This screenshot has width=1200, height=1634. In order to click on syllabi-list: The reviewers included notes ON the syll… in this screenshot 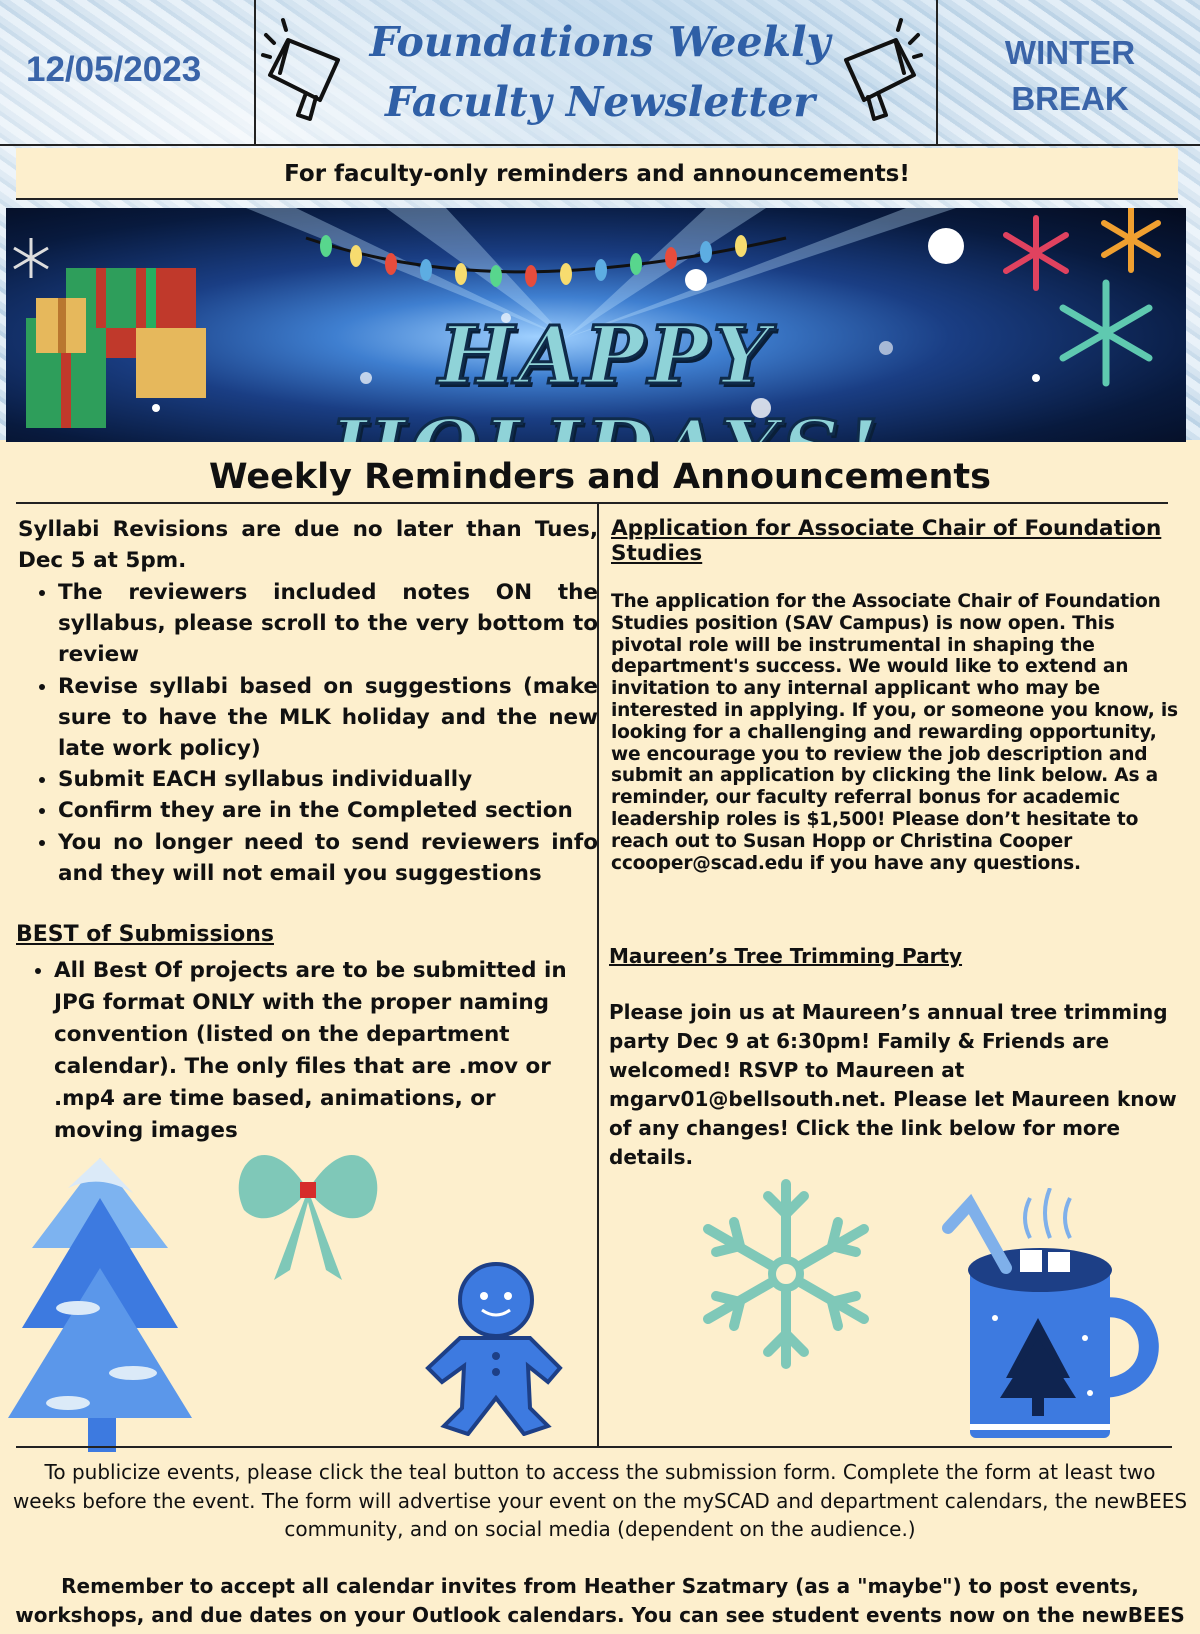, I will do `click(328, 733)`.